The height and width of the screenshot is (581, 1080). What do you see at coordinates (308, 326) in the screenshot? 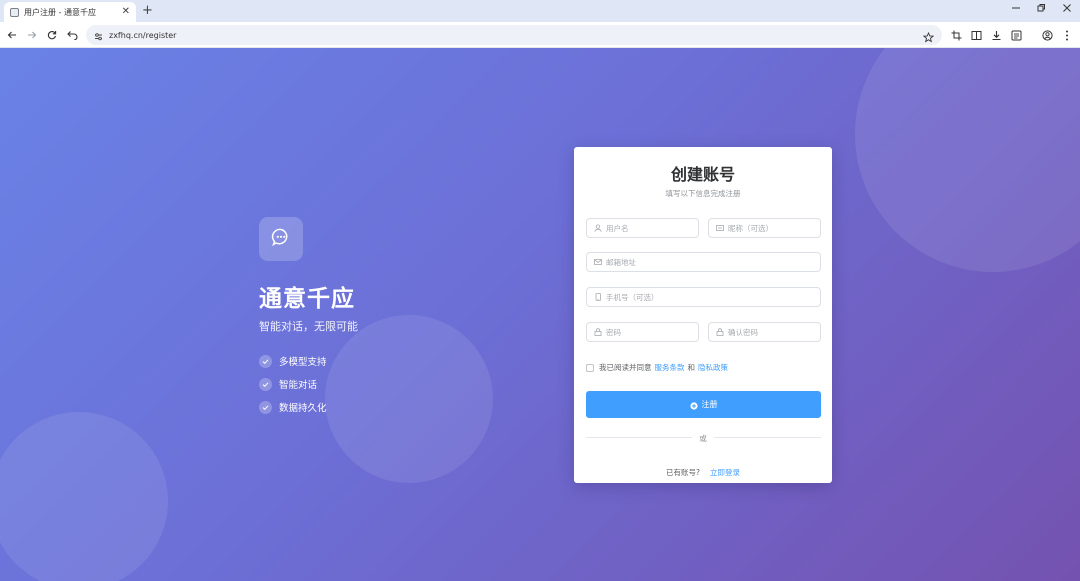
I see `brand-tagline: 智能对话，无限可能` at bounding box center [308, 326].